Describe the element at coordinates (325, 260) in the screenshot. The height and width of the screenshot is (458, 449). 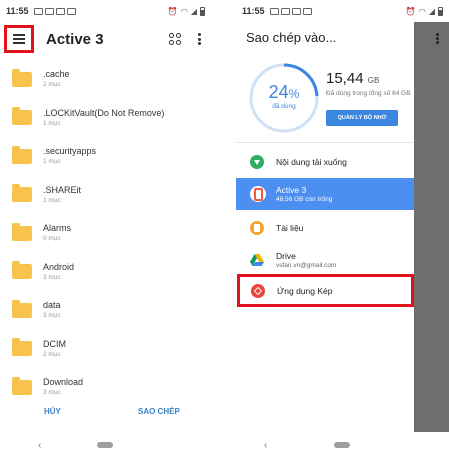
I see `location-drive: Drive vsfan.vn@gmail.com` at that location.